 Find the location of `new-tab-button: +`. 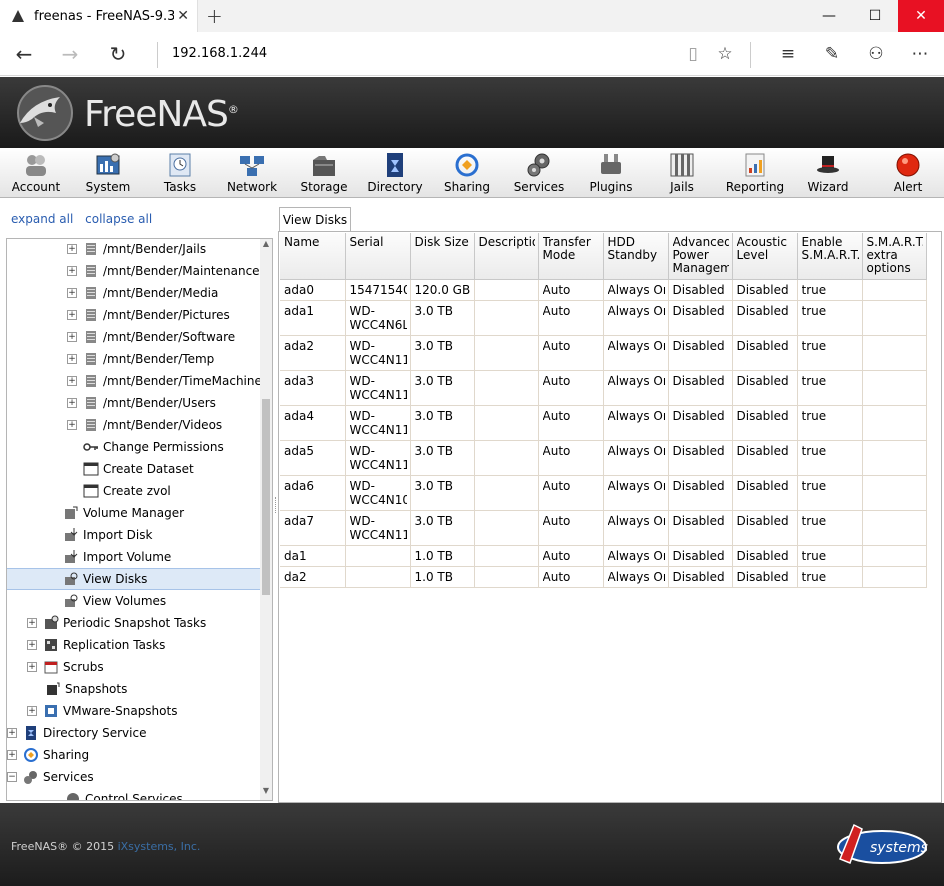

new-tab-button: + is located at coordinates (214, 16).